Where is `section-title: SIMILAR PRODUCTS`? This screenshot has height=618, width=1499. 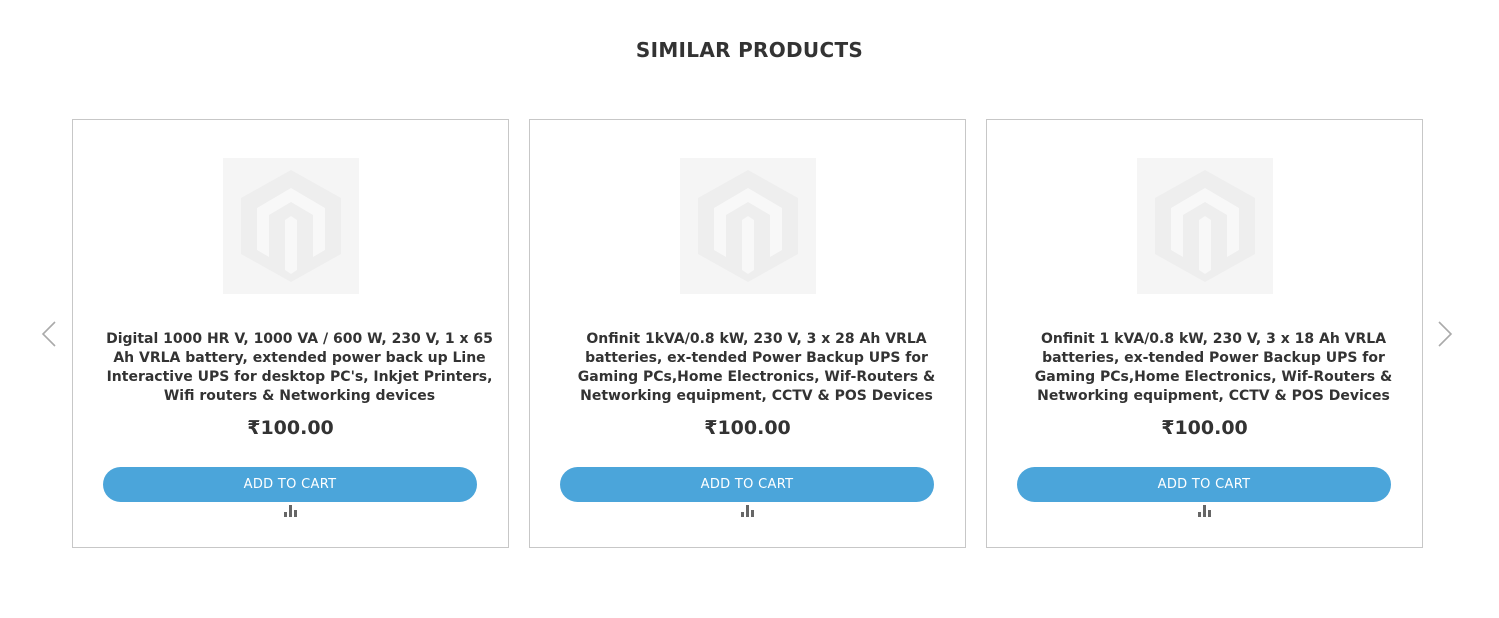
section-title: SIMILAR PRODUCTS is located at coordinates (749, 50).